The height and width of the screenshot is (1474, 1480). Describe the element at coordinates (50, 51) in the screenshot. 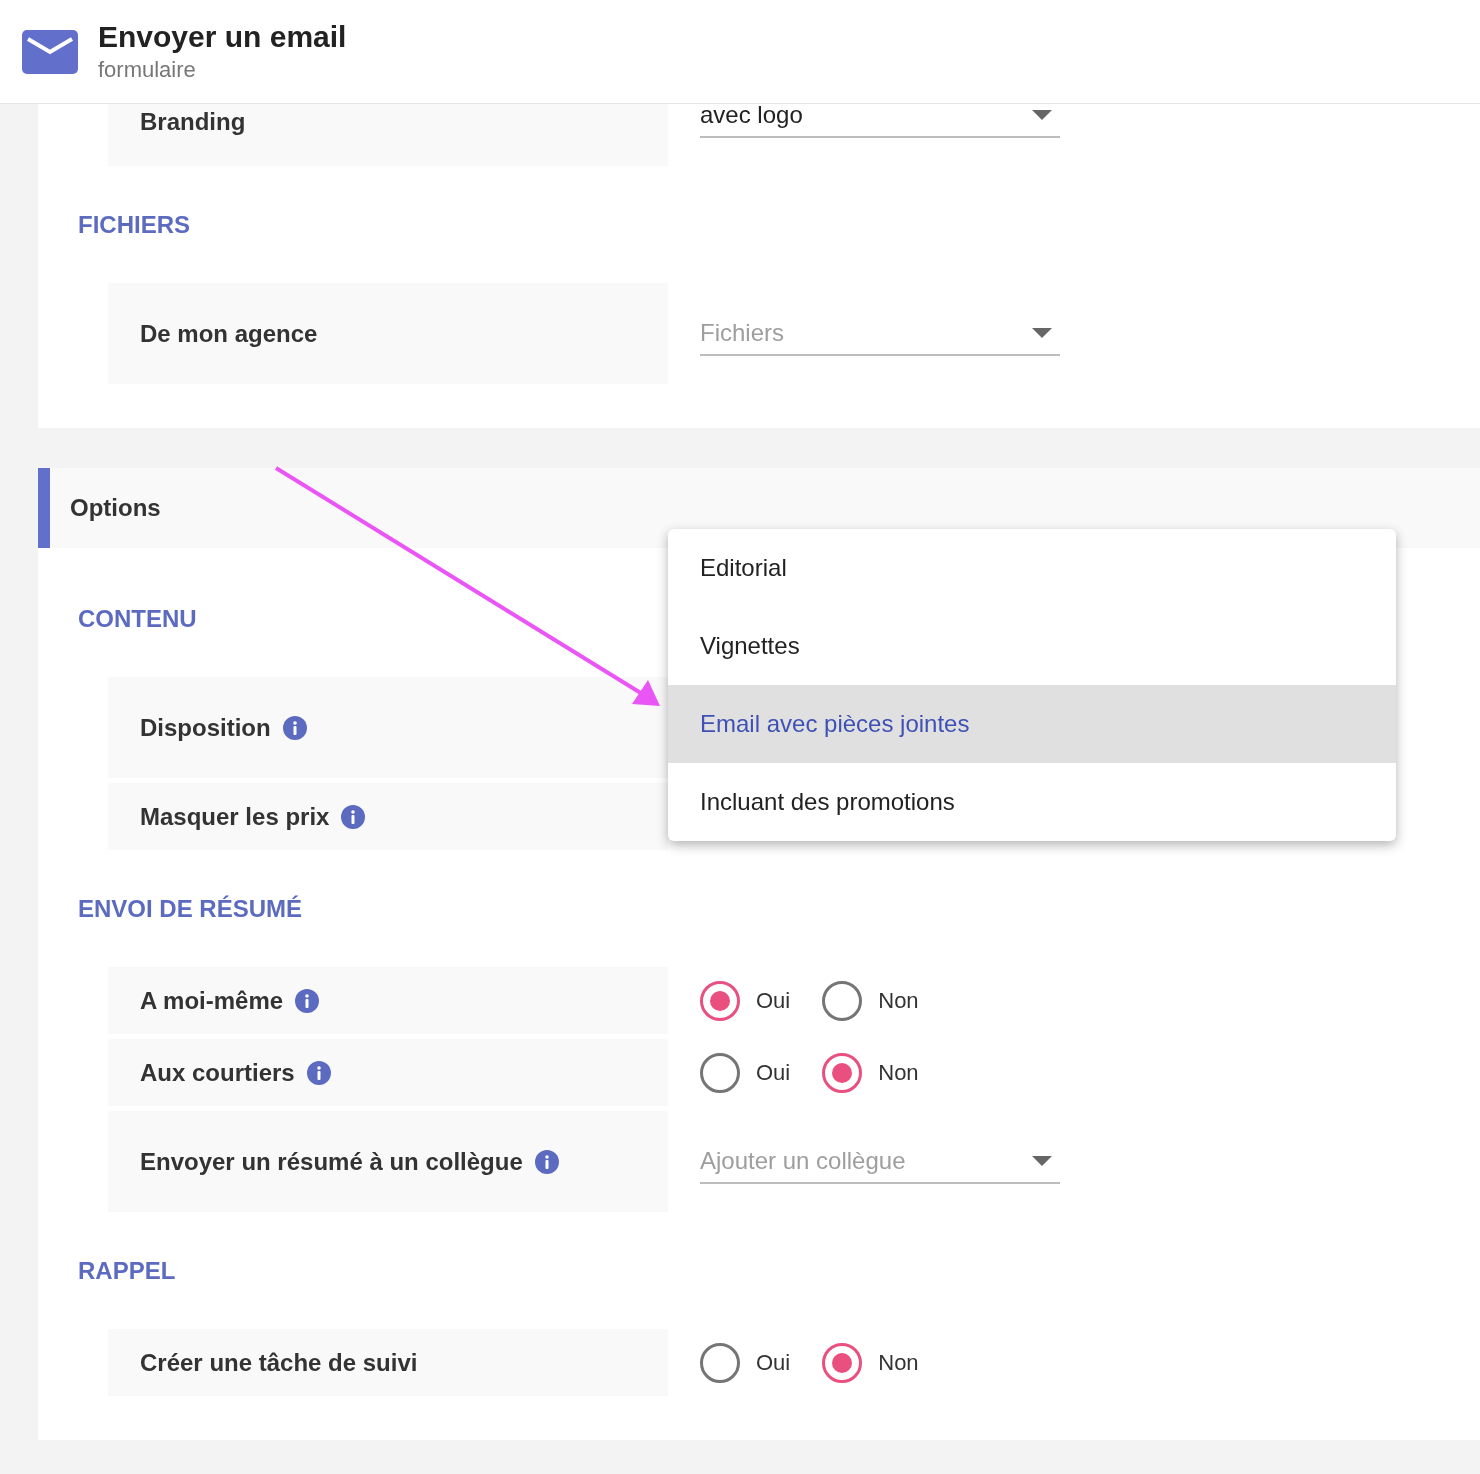

I see `envelope-icon` at that location.